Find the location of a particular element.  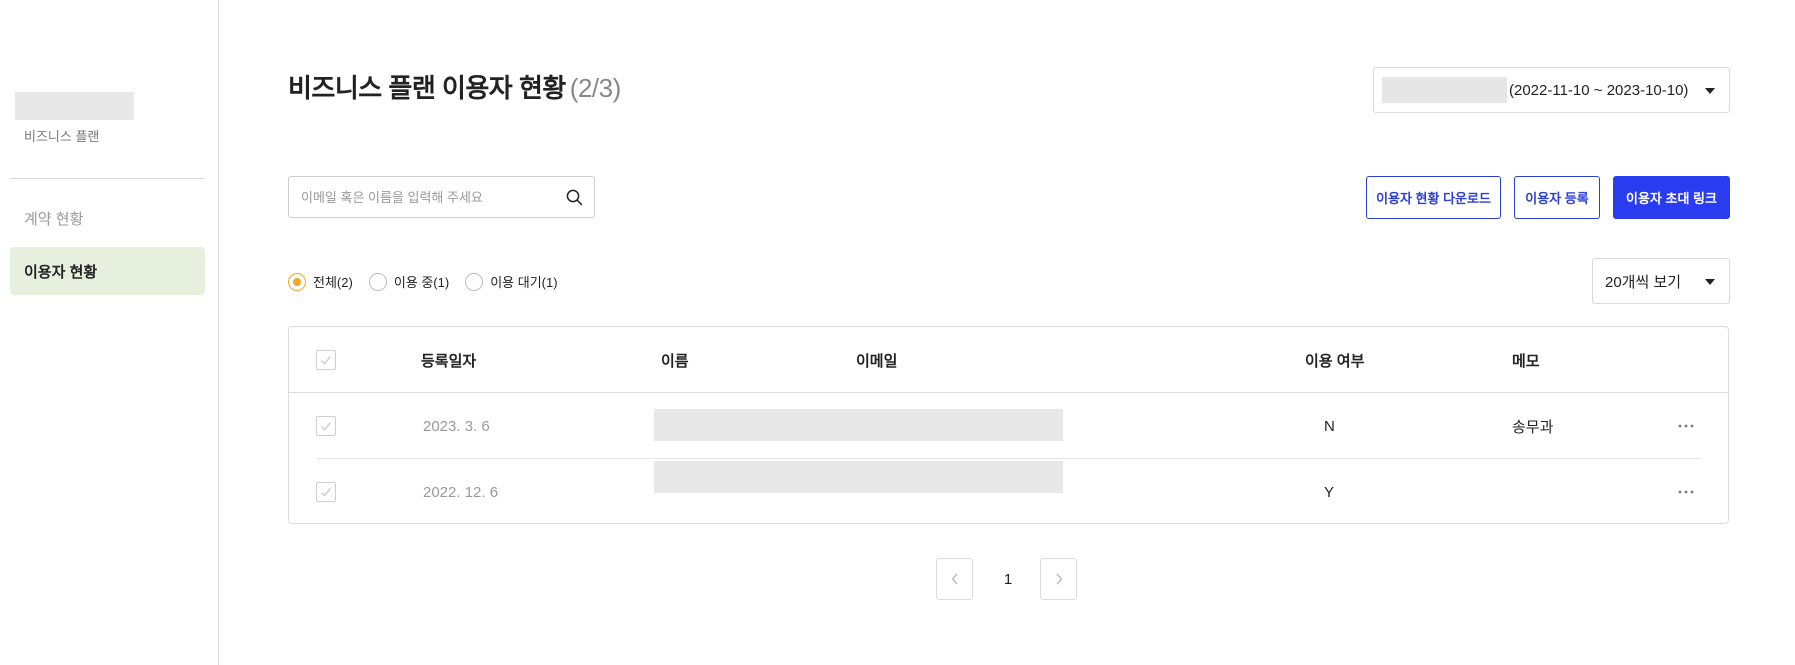

column-header-date: 등록일자 is located at coordinates (448, 360).